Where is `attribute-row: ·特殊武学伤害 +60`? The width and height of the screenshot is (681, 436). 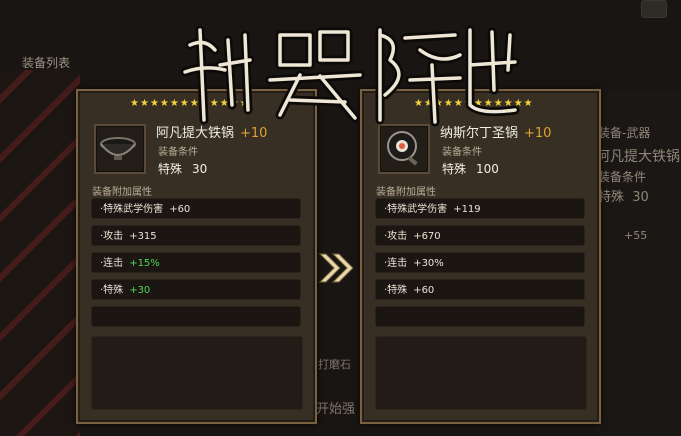
attribute-row: ·特殊武学伤害 +60 is located at coordinates (196, 208).